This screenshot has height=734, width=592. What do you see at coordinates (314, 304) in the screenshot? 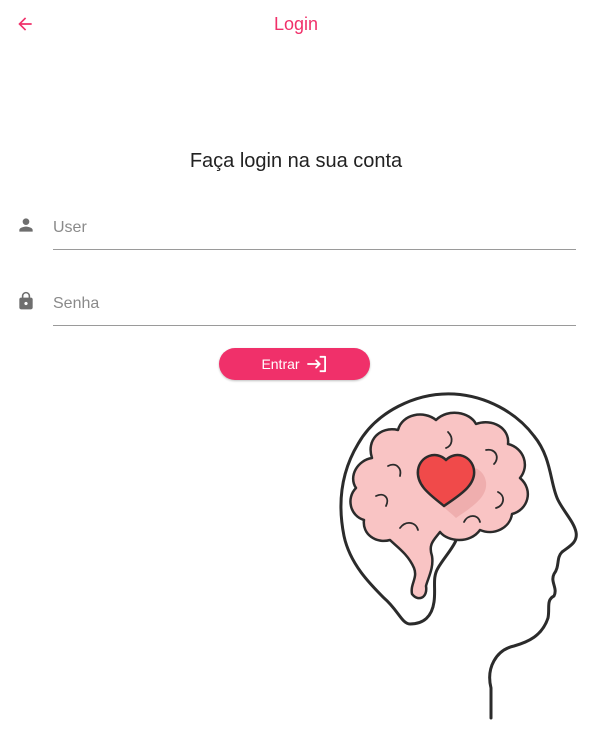
I see `password-input` at bounding box center [314, 304].